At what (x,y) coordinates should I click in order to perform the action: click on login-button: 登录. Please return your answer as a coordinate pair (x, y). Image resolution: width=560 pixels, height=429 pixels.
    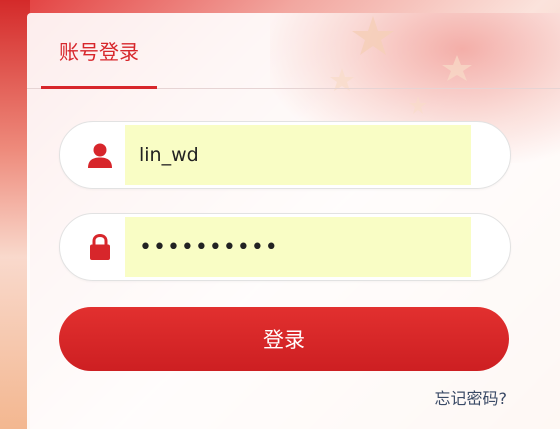
    Looking at the image, I should click on (284, 339).